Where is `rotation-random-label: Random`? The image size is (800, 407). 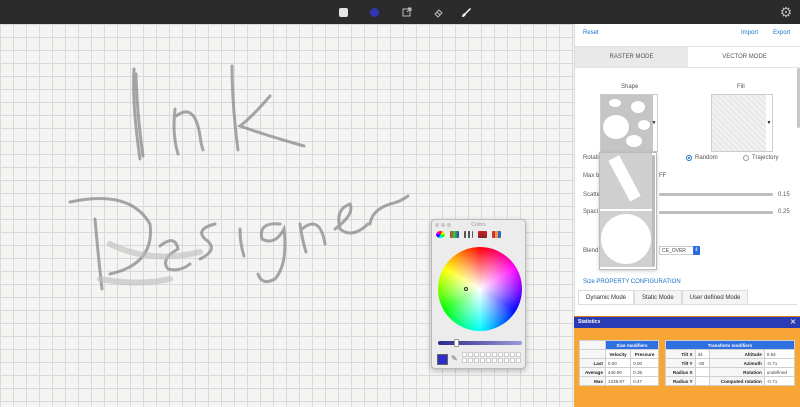 rotation-random-label: Random is located at coordinates (706, 158).